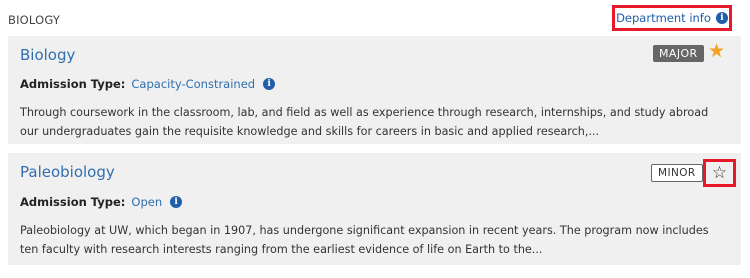 Image resolution: width=750 pixels, height=278 pixels. What do you see at coordinates (67, 172) in the screenshot?
I see `program-title: Paleobiology` at bounding box center [67, 172].